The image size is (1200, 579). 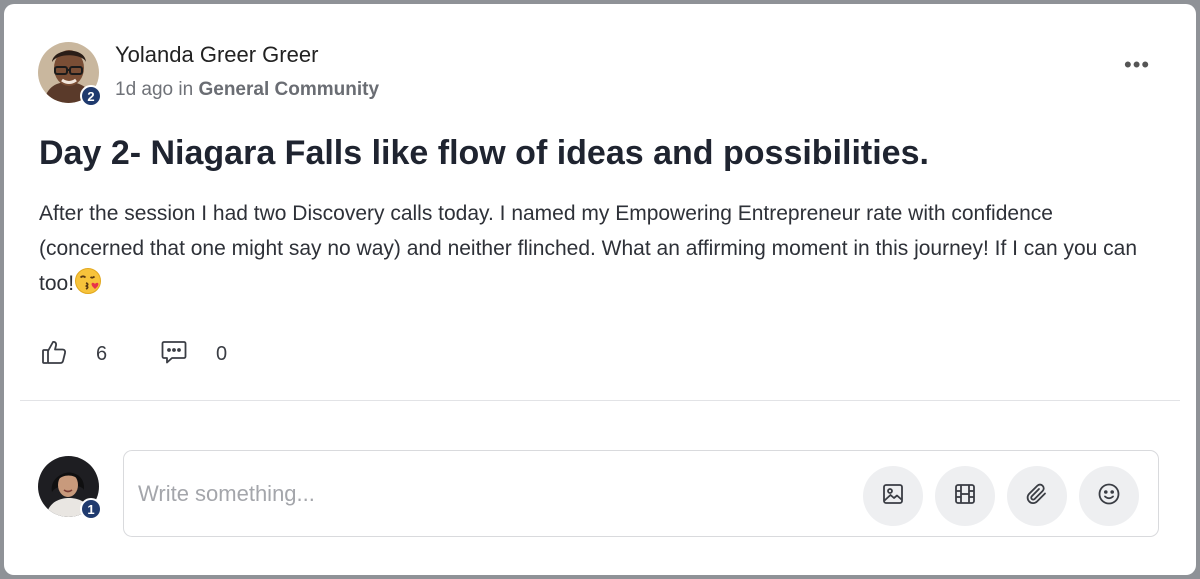 I want to click on video-icon, so click(x=965, y=496).